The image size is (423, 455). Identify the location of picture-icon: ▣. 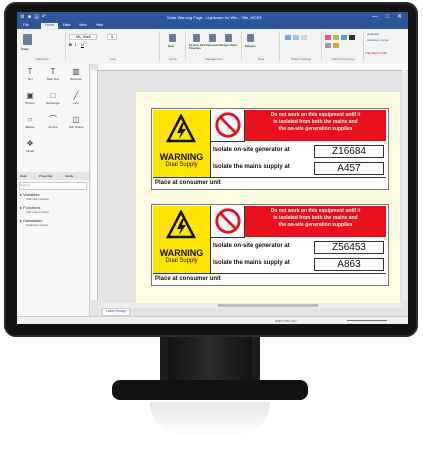
(30, 95).